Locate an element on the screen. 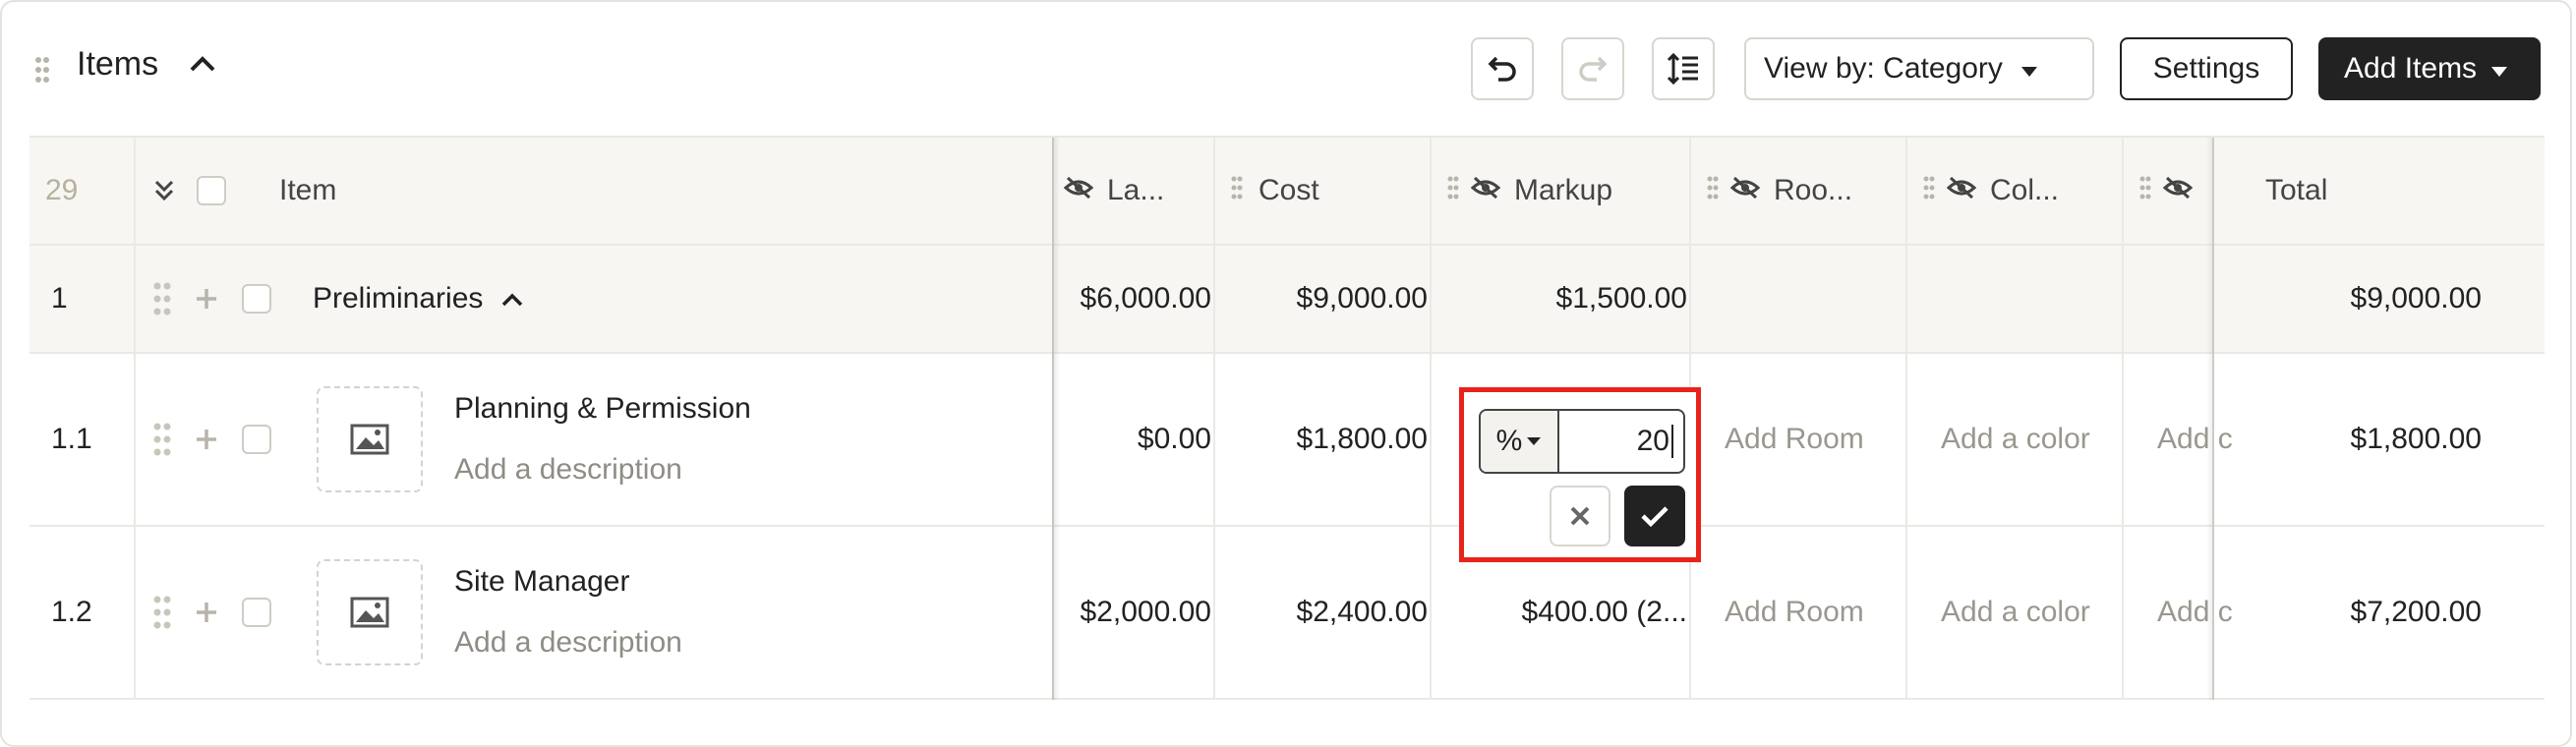 This screenshot has width=2576, height=747. item-name: Site Manager is located at coordinates (541, 582).